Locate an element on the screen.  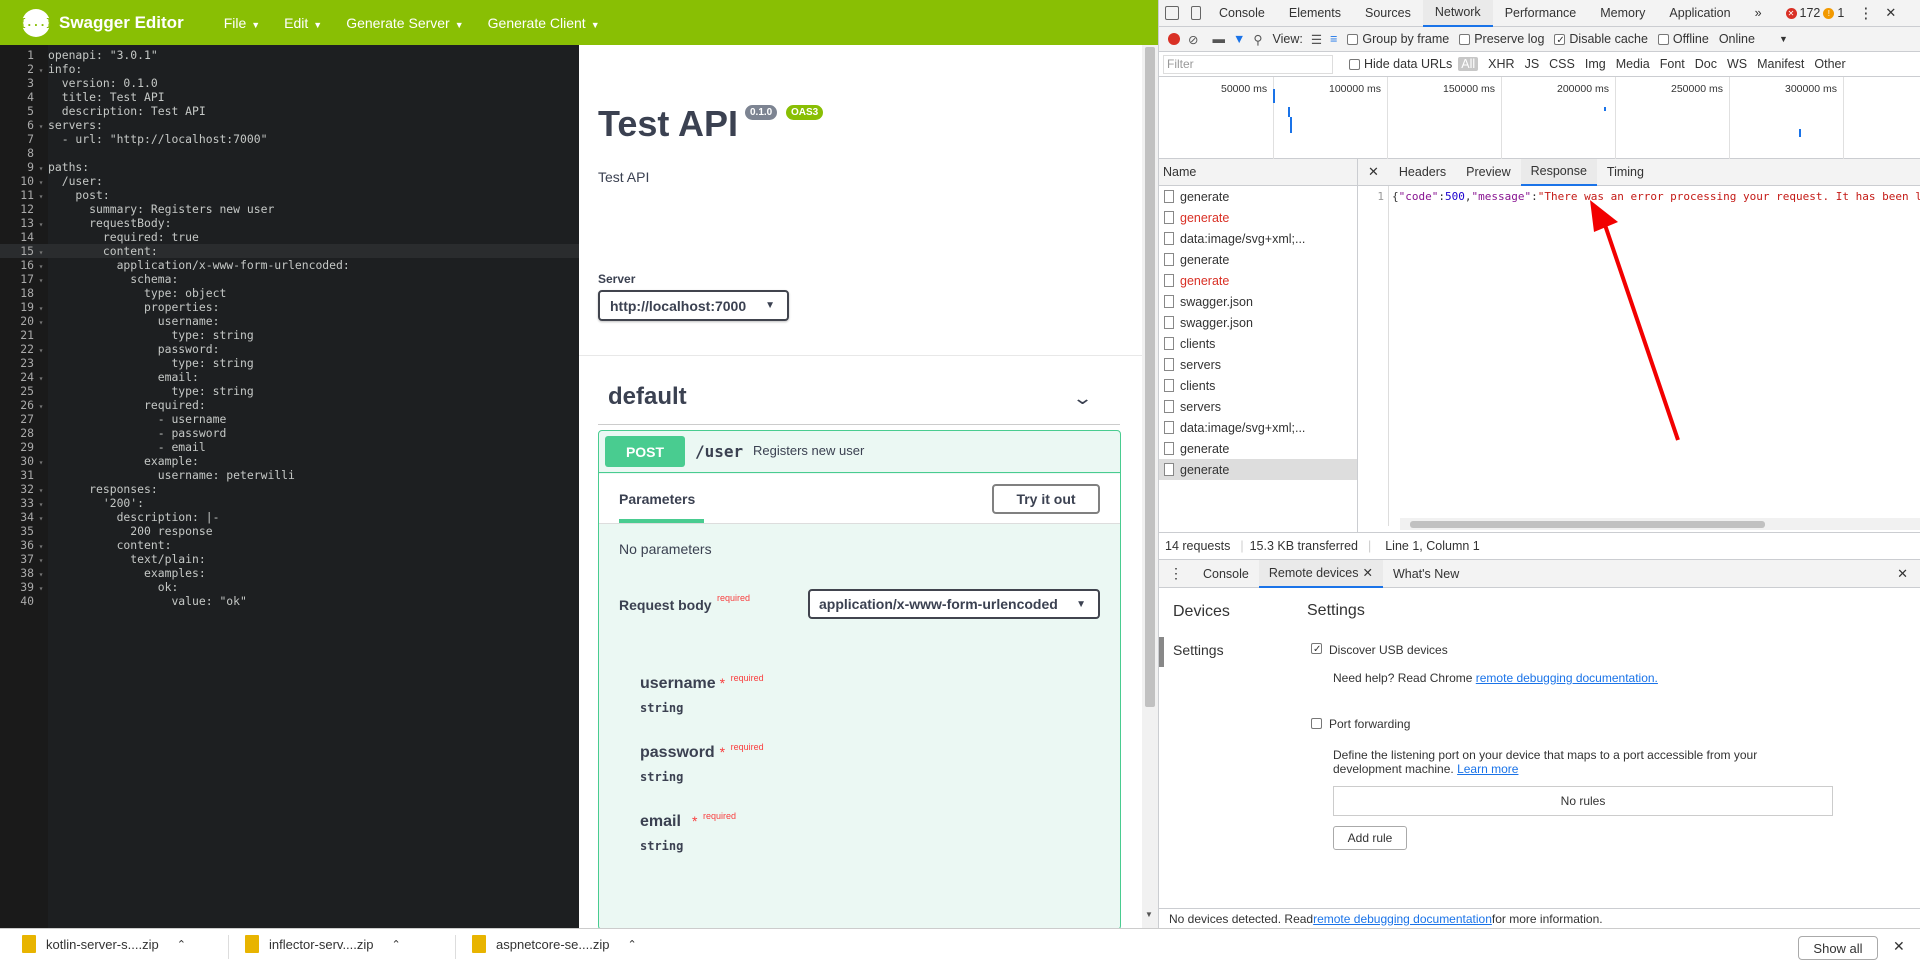
filter-type-ws: WS is located at coordinates (1737, 64).